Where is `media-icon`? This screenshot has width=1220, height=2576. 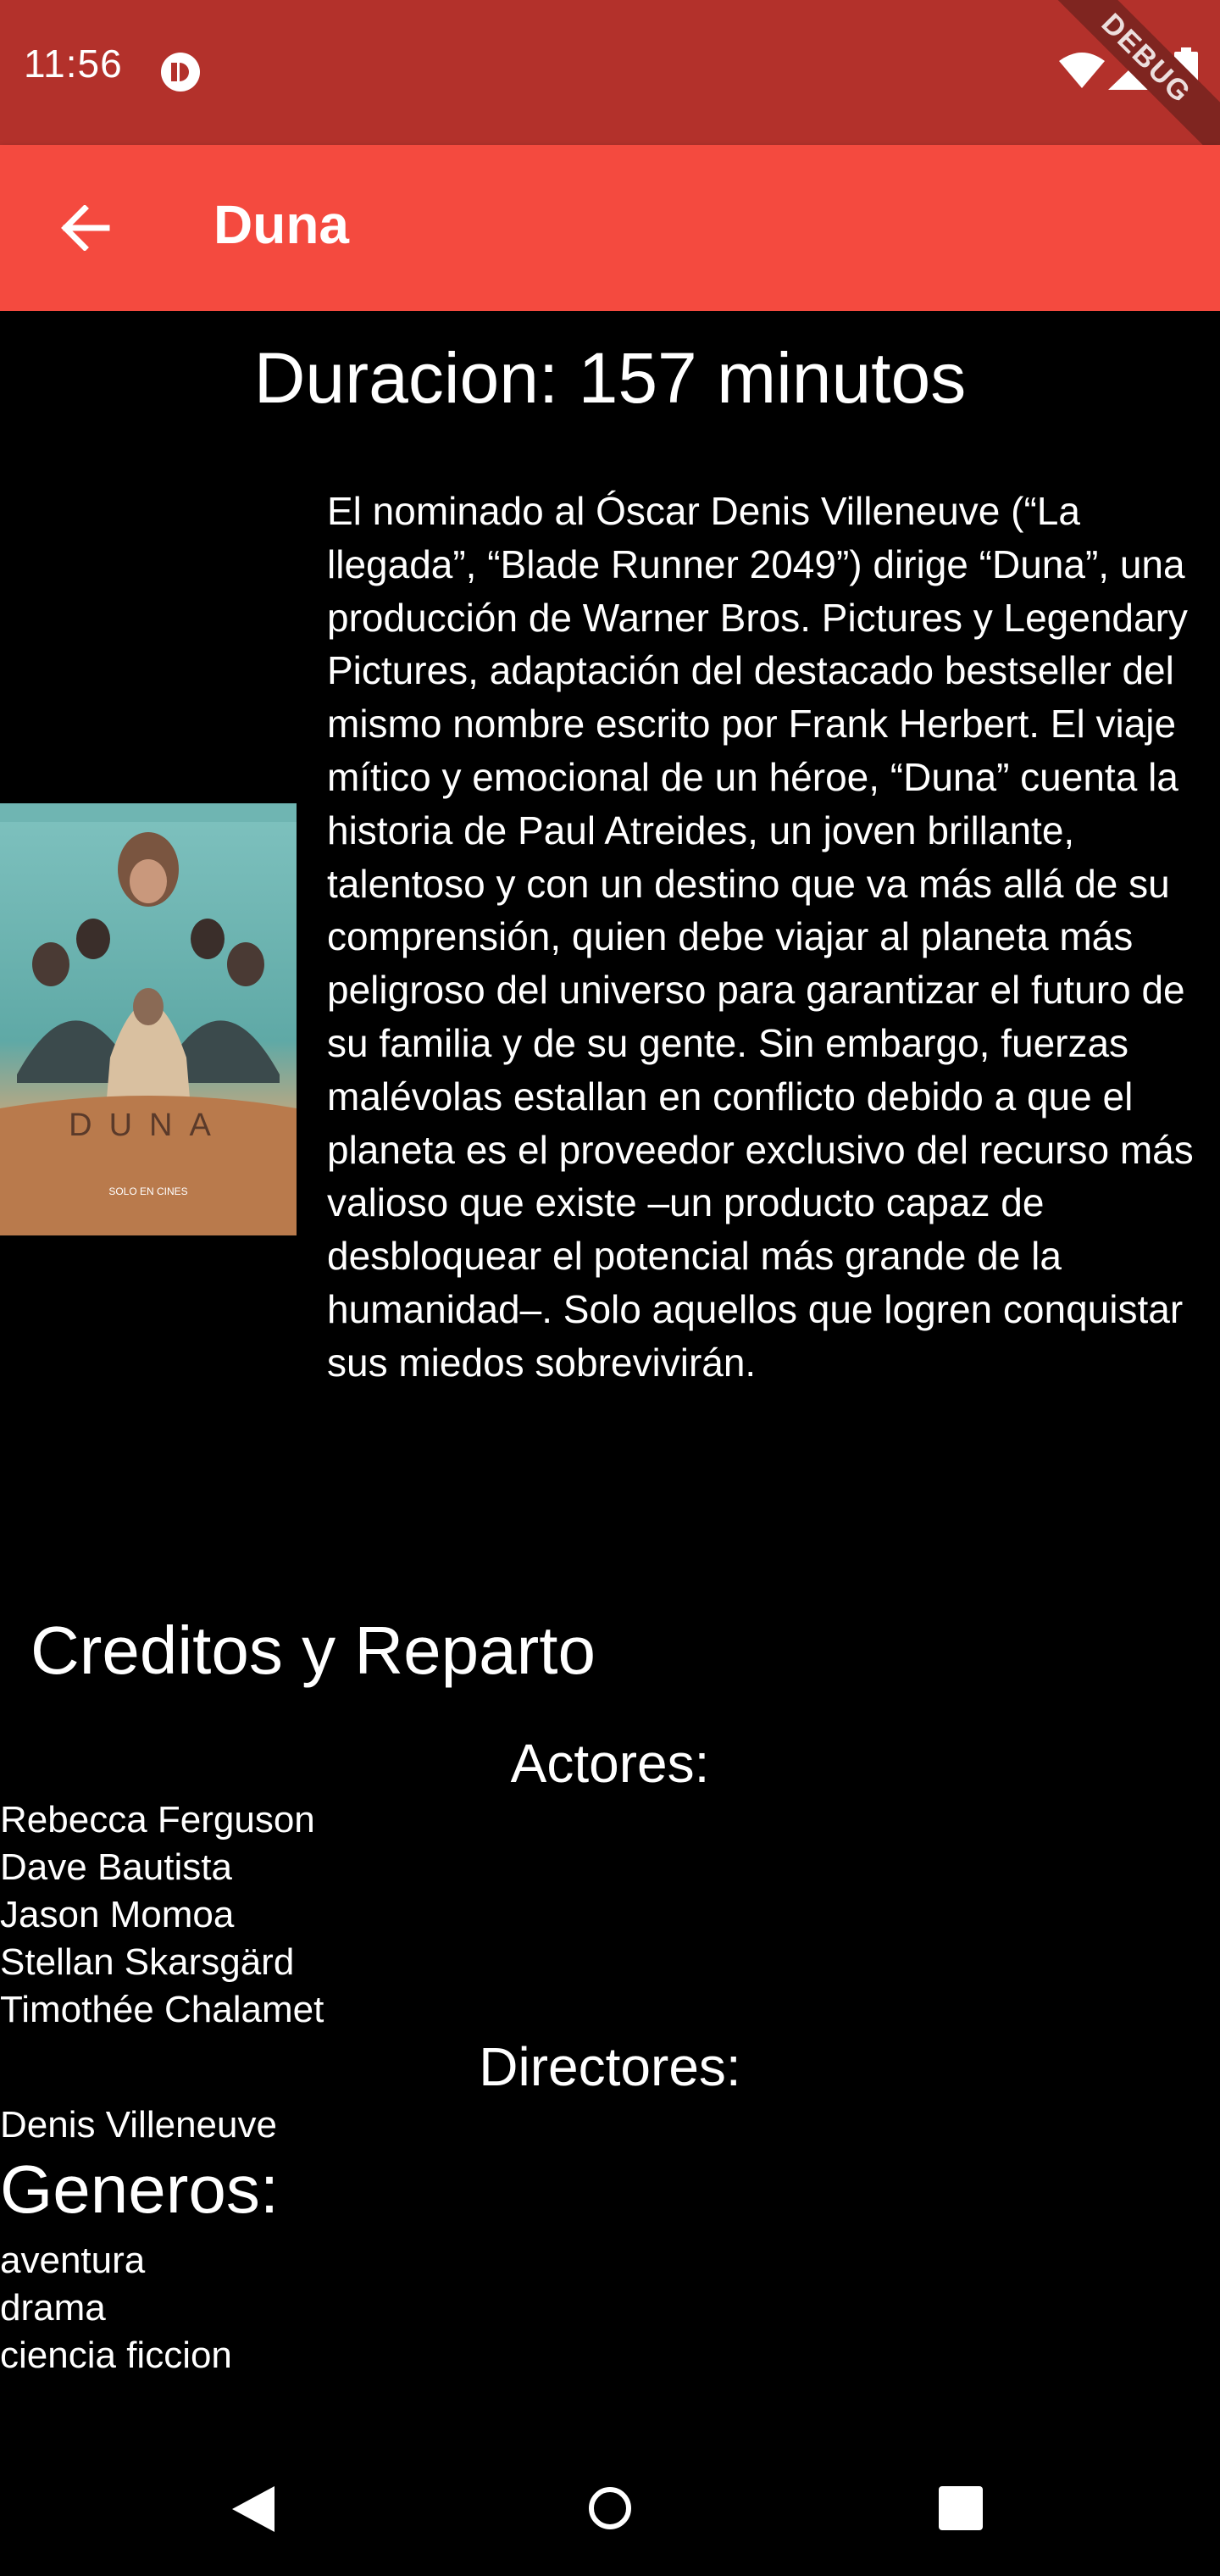 media-icon is located at coordinates (180, 72).